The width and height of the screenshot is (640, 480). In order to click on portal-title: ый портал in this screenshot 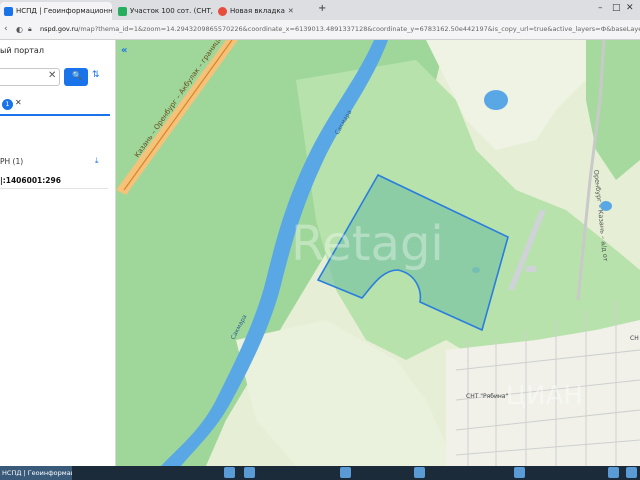, I will do `click(22, 50)`.